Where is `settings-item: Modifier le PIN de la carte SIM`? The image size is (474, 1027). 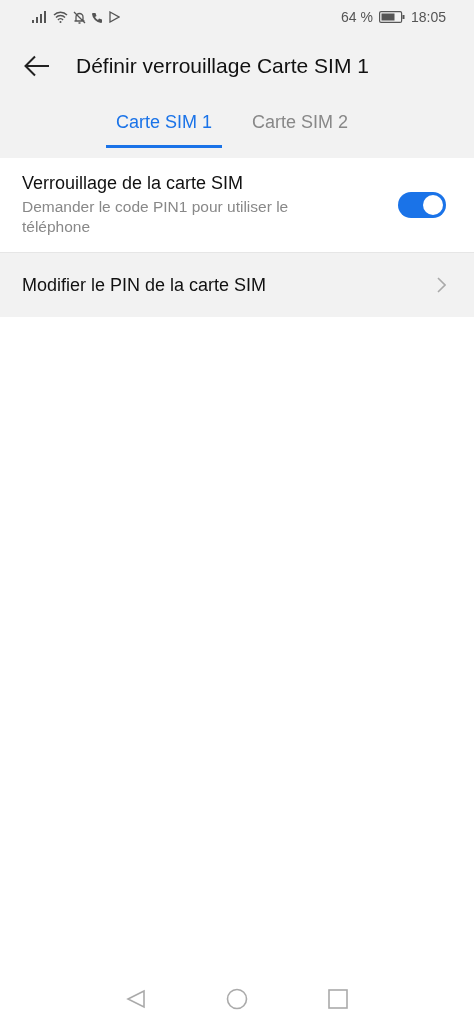
settings-item: Modifier le PIN de la carte SIM is located at coordinates (237, 285).